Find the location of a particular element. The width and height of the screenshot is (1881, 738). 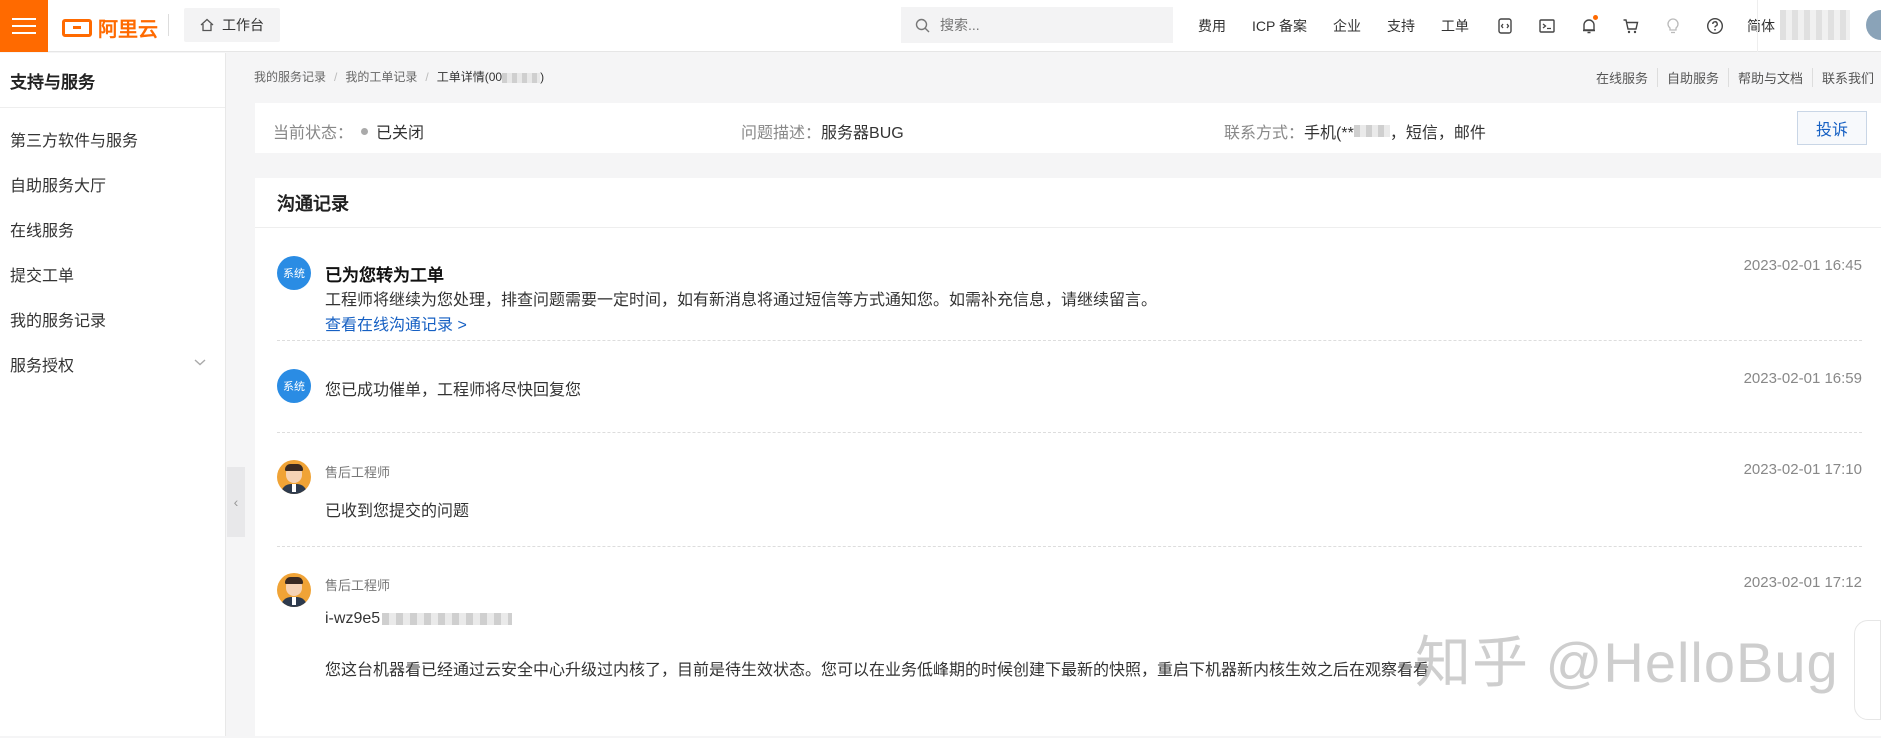

bell-icon is located at coordinates (1589, 25).